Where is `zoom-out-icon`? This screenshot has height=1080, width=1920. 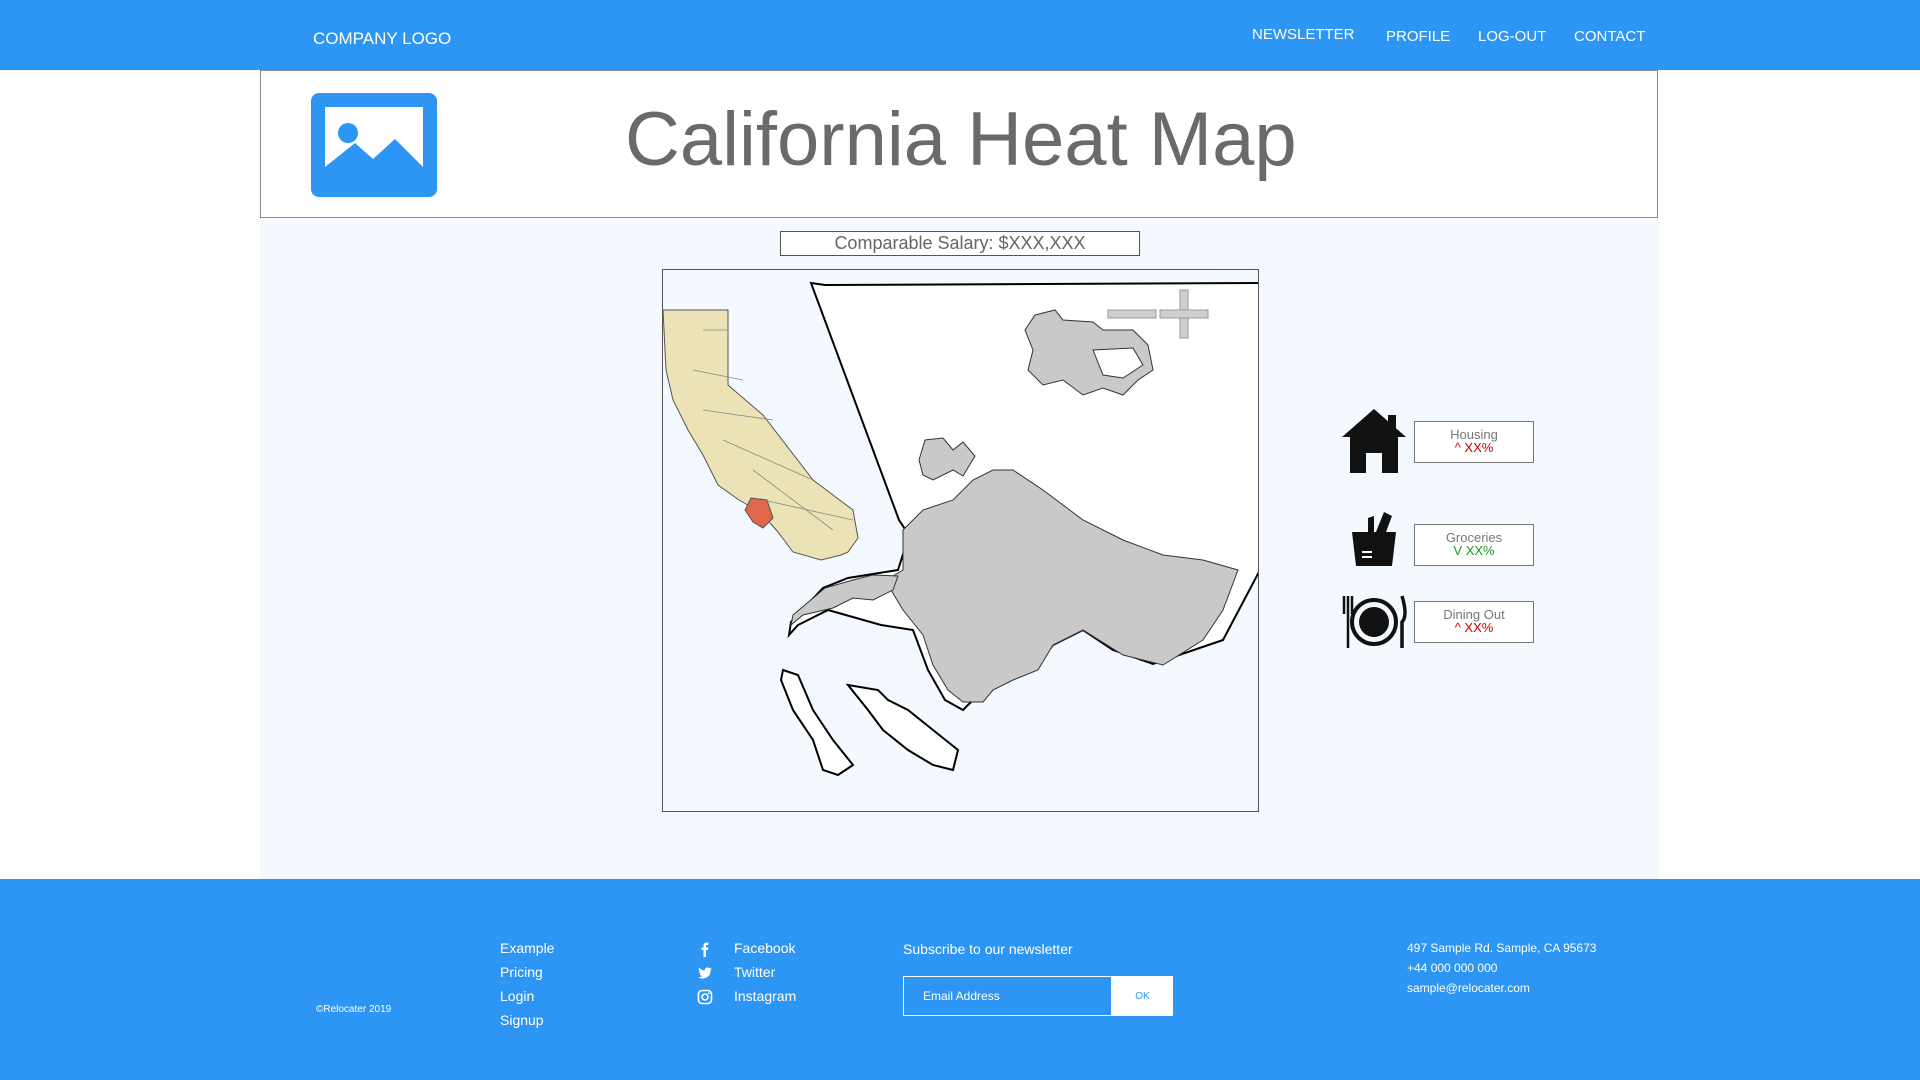
zoom-out-icon is located at coordinates (1132, 314).